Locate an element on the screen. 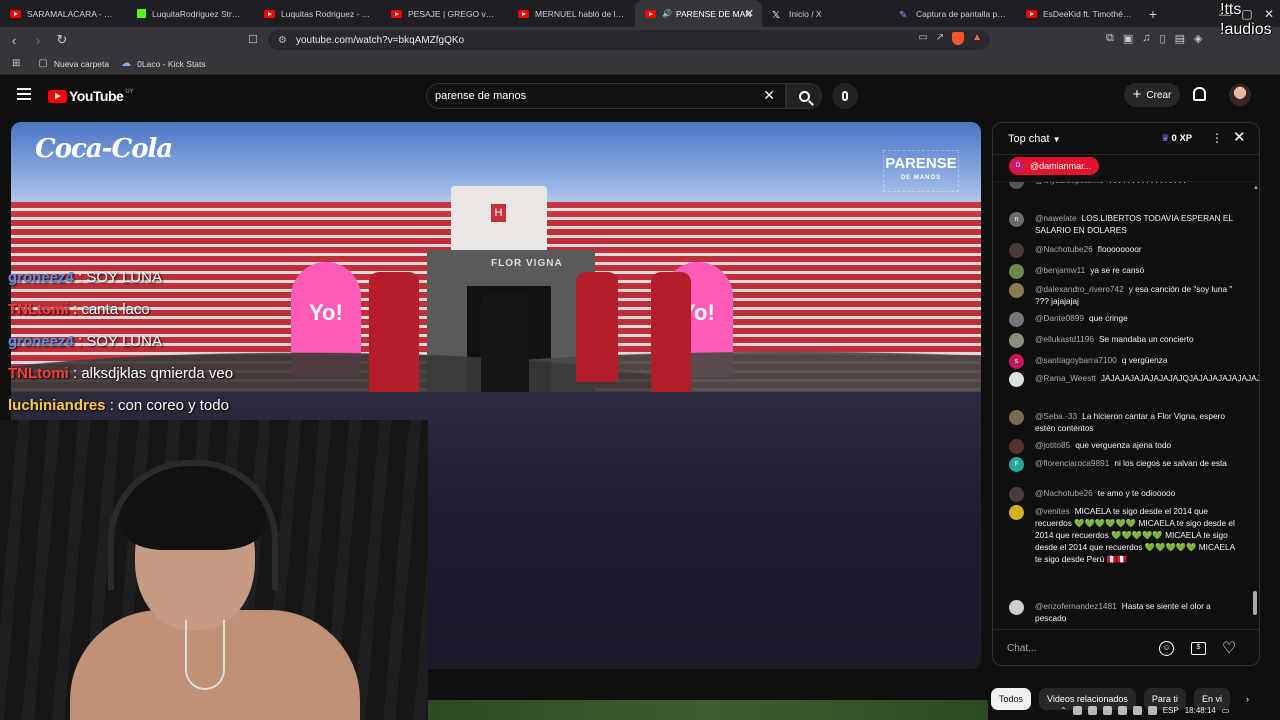  screenshot-icon: ▣ is located at coordinates (1128, 38).